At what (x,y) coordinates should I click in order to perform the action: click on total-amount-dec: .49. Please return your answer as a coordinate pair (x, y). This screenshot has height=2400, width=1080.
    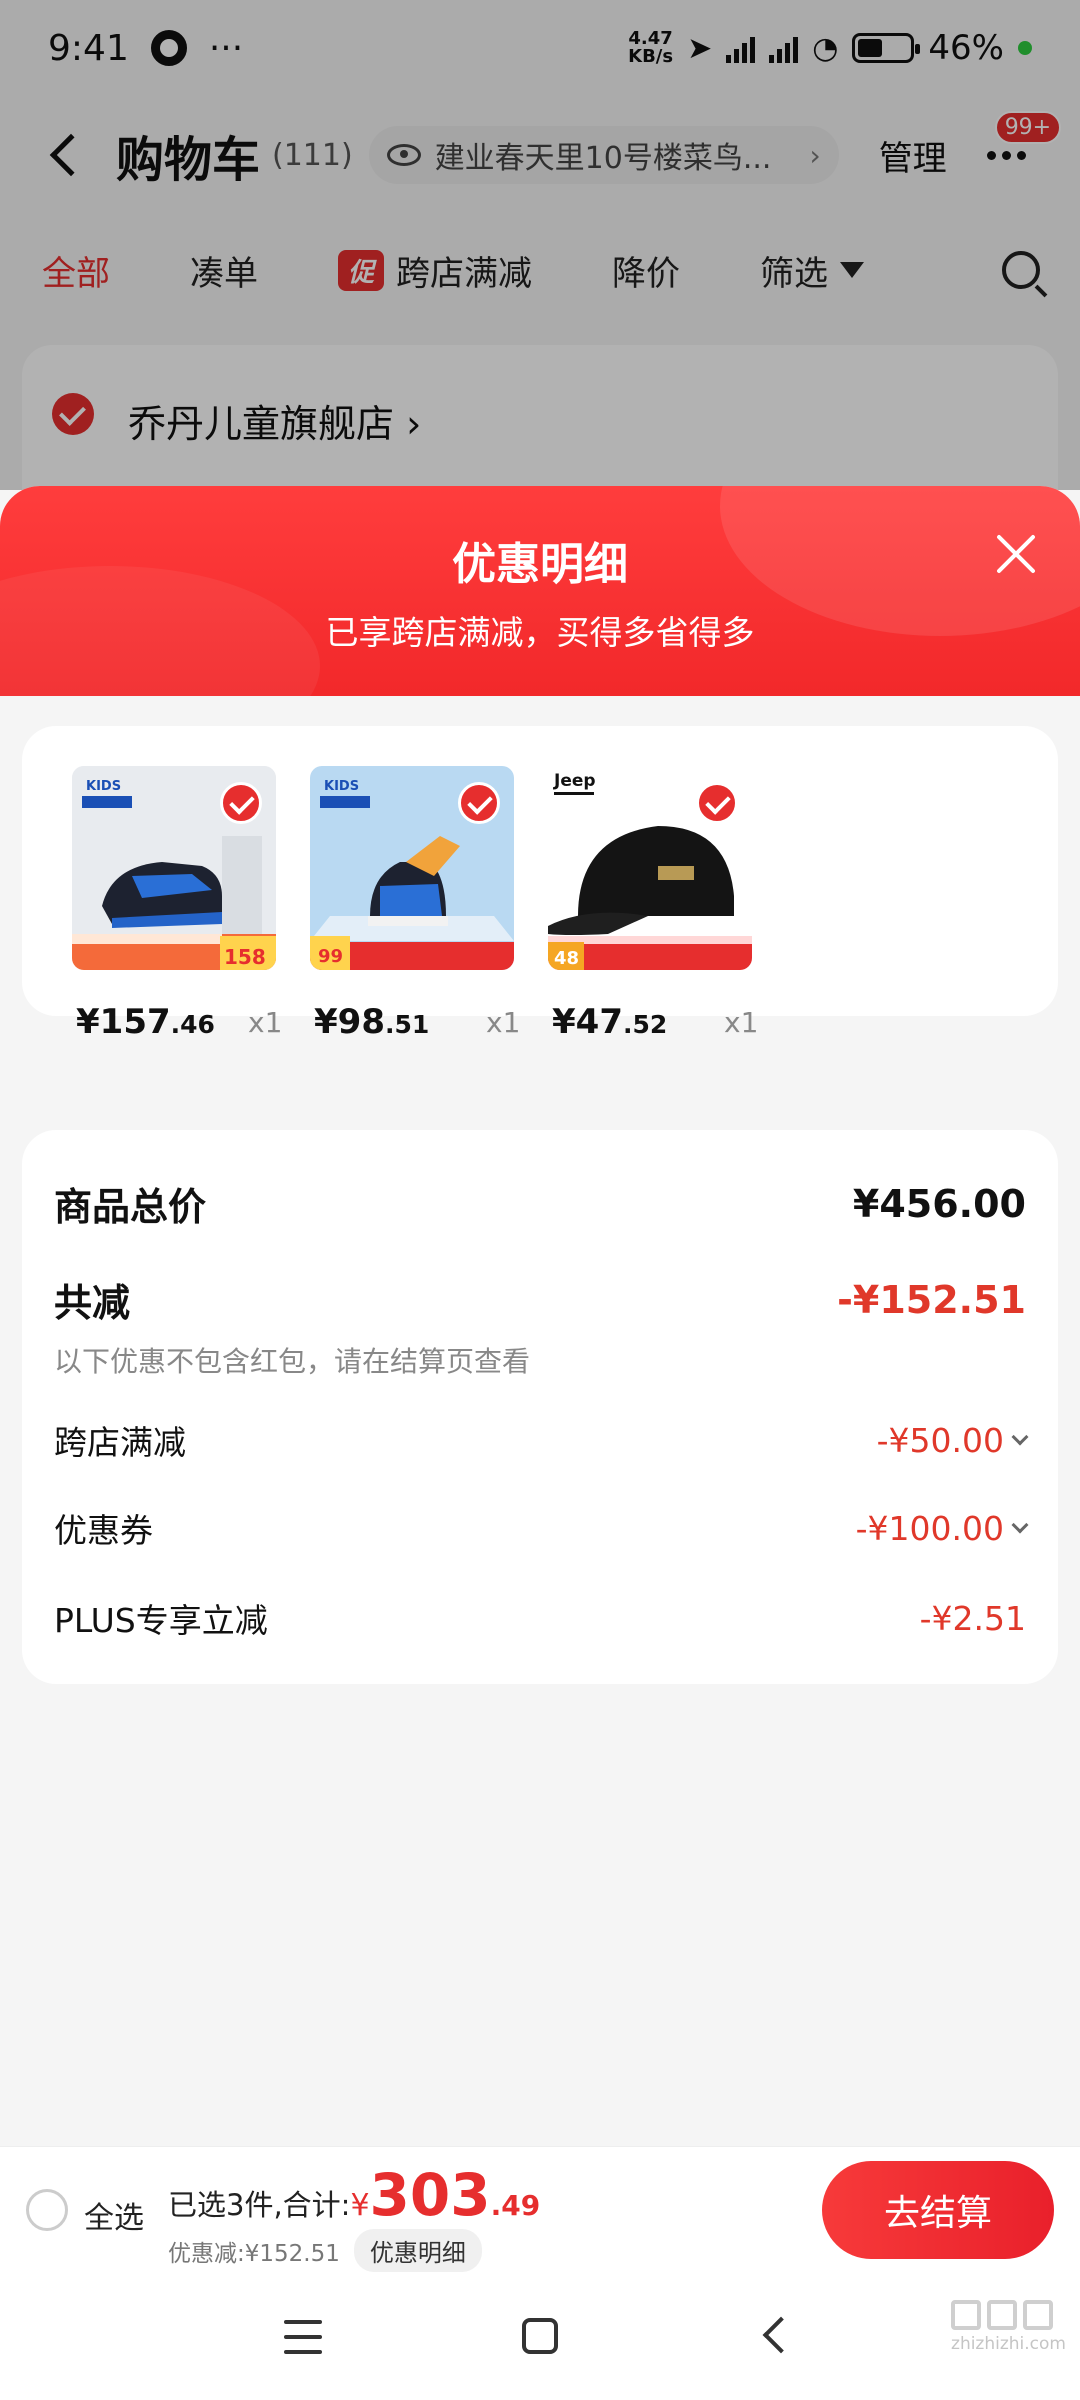
    Looking at the image, I should click on (515, 2205).